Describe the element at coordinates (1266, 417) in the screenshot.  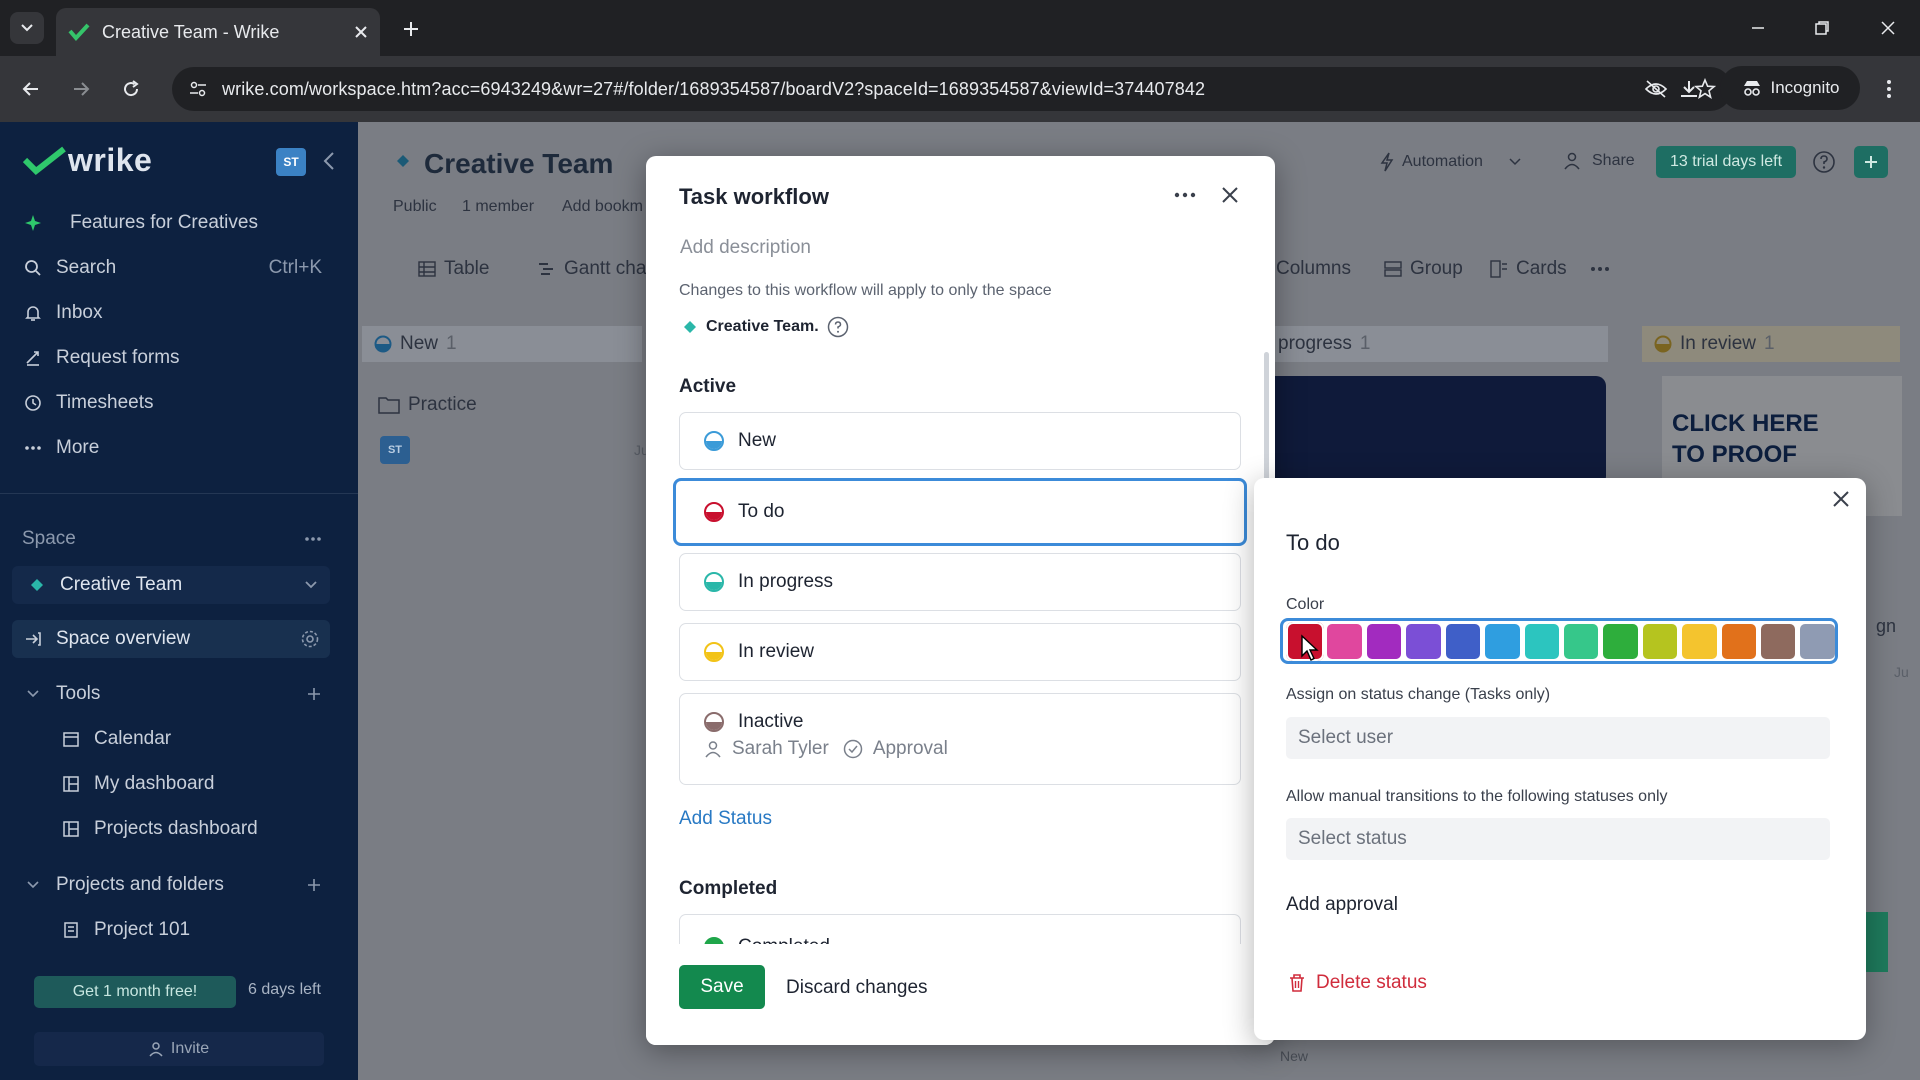
I see `modal-scrollbar` at that location.